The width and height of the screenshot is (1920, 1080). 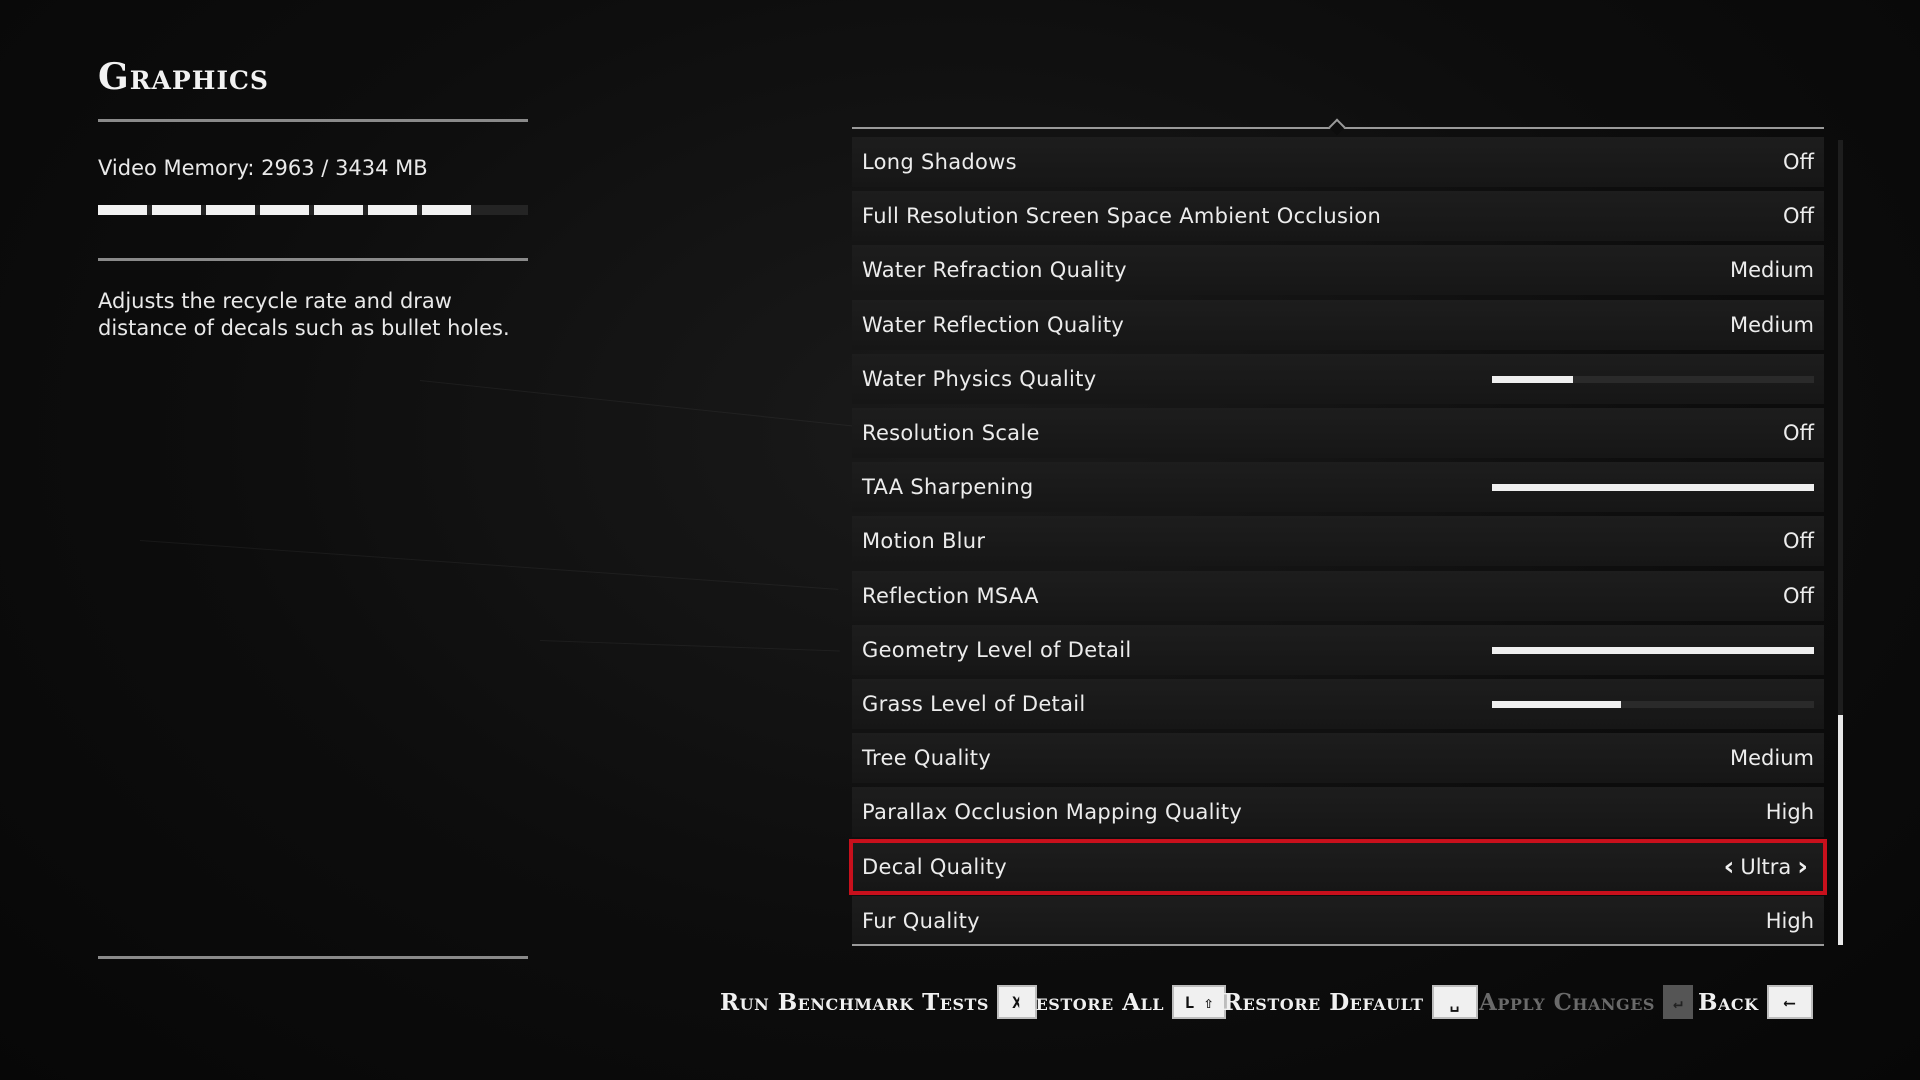 I want to click on setting-label: Long Shadows, so click(x=939, y=162).